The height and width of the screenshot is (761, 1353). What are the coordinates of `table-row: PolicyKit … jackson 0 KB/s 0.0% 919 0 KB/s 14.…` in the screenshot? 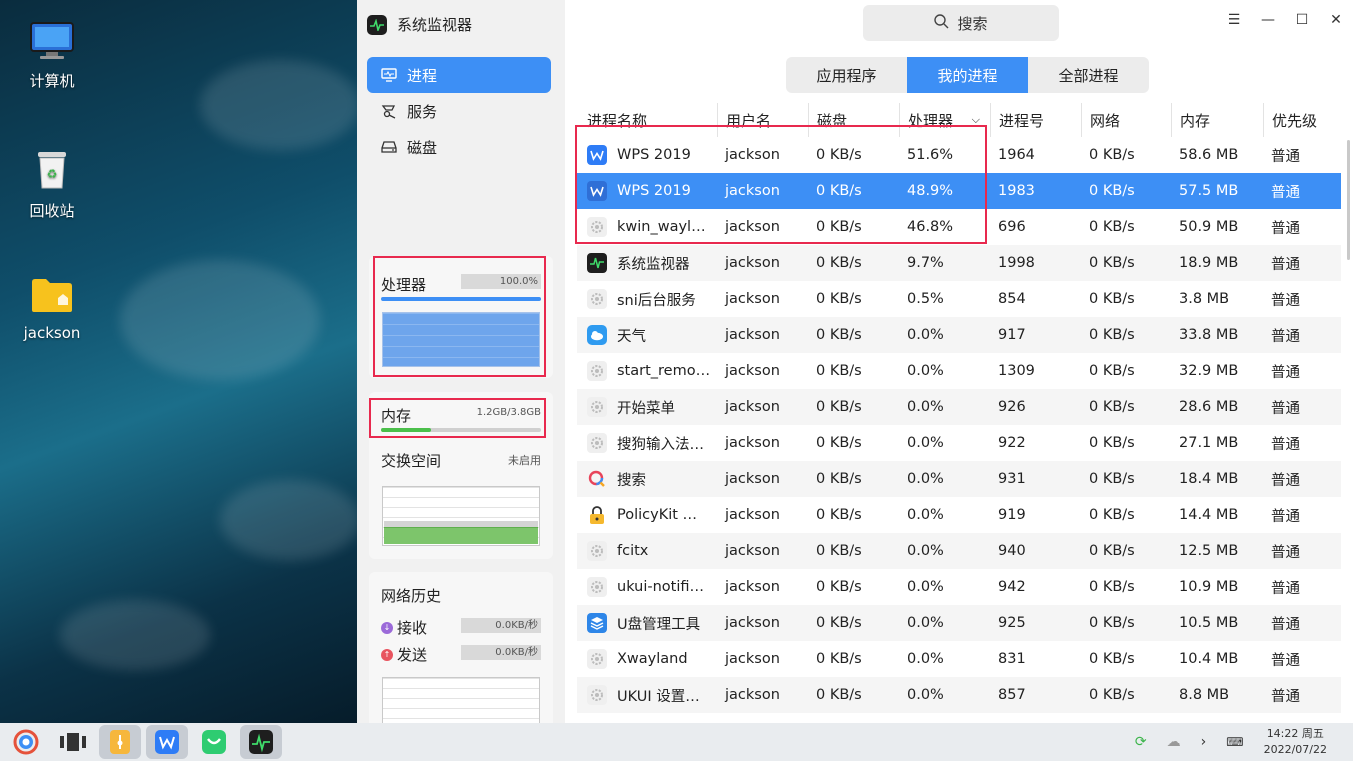 It's located at (959, 515).